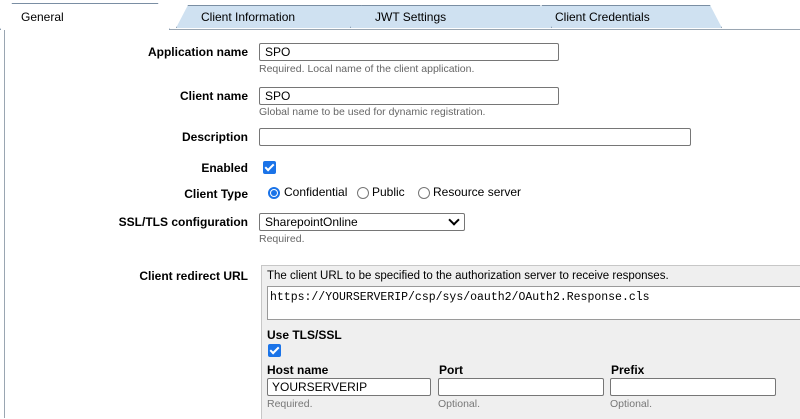  What do you see at coordinates (42, 17) in the screenshot?
I see `tab-general-label: General` at bounding box center [42, 17].